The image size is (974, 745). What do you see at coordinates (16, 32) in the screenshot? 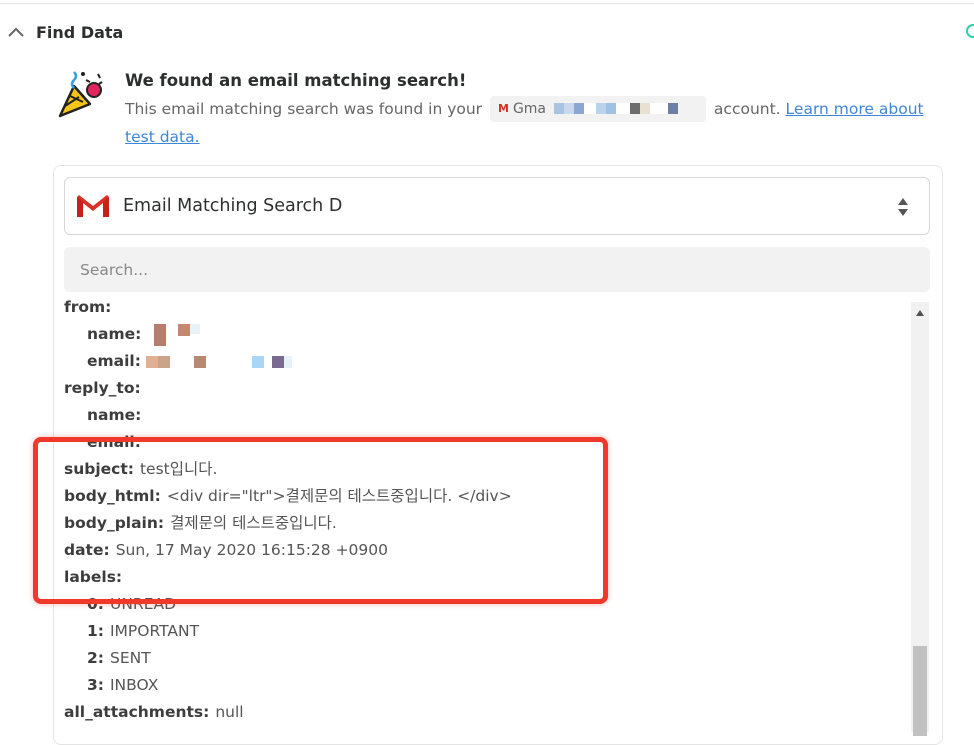
I see `chevron-up-icon` at bounding box center [16, 32].